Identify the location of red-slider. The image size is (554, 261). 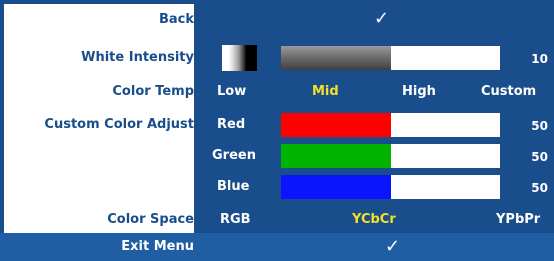
(390, 125).